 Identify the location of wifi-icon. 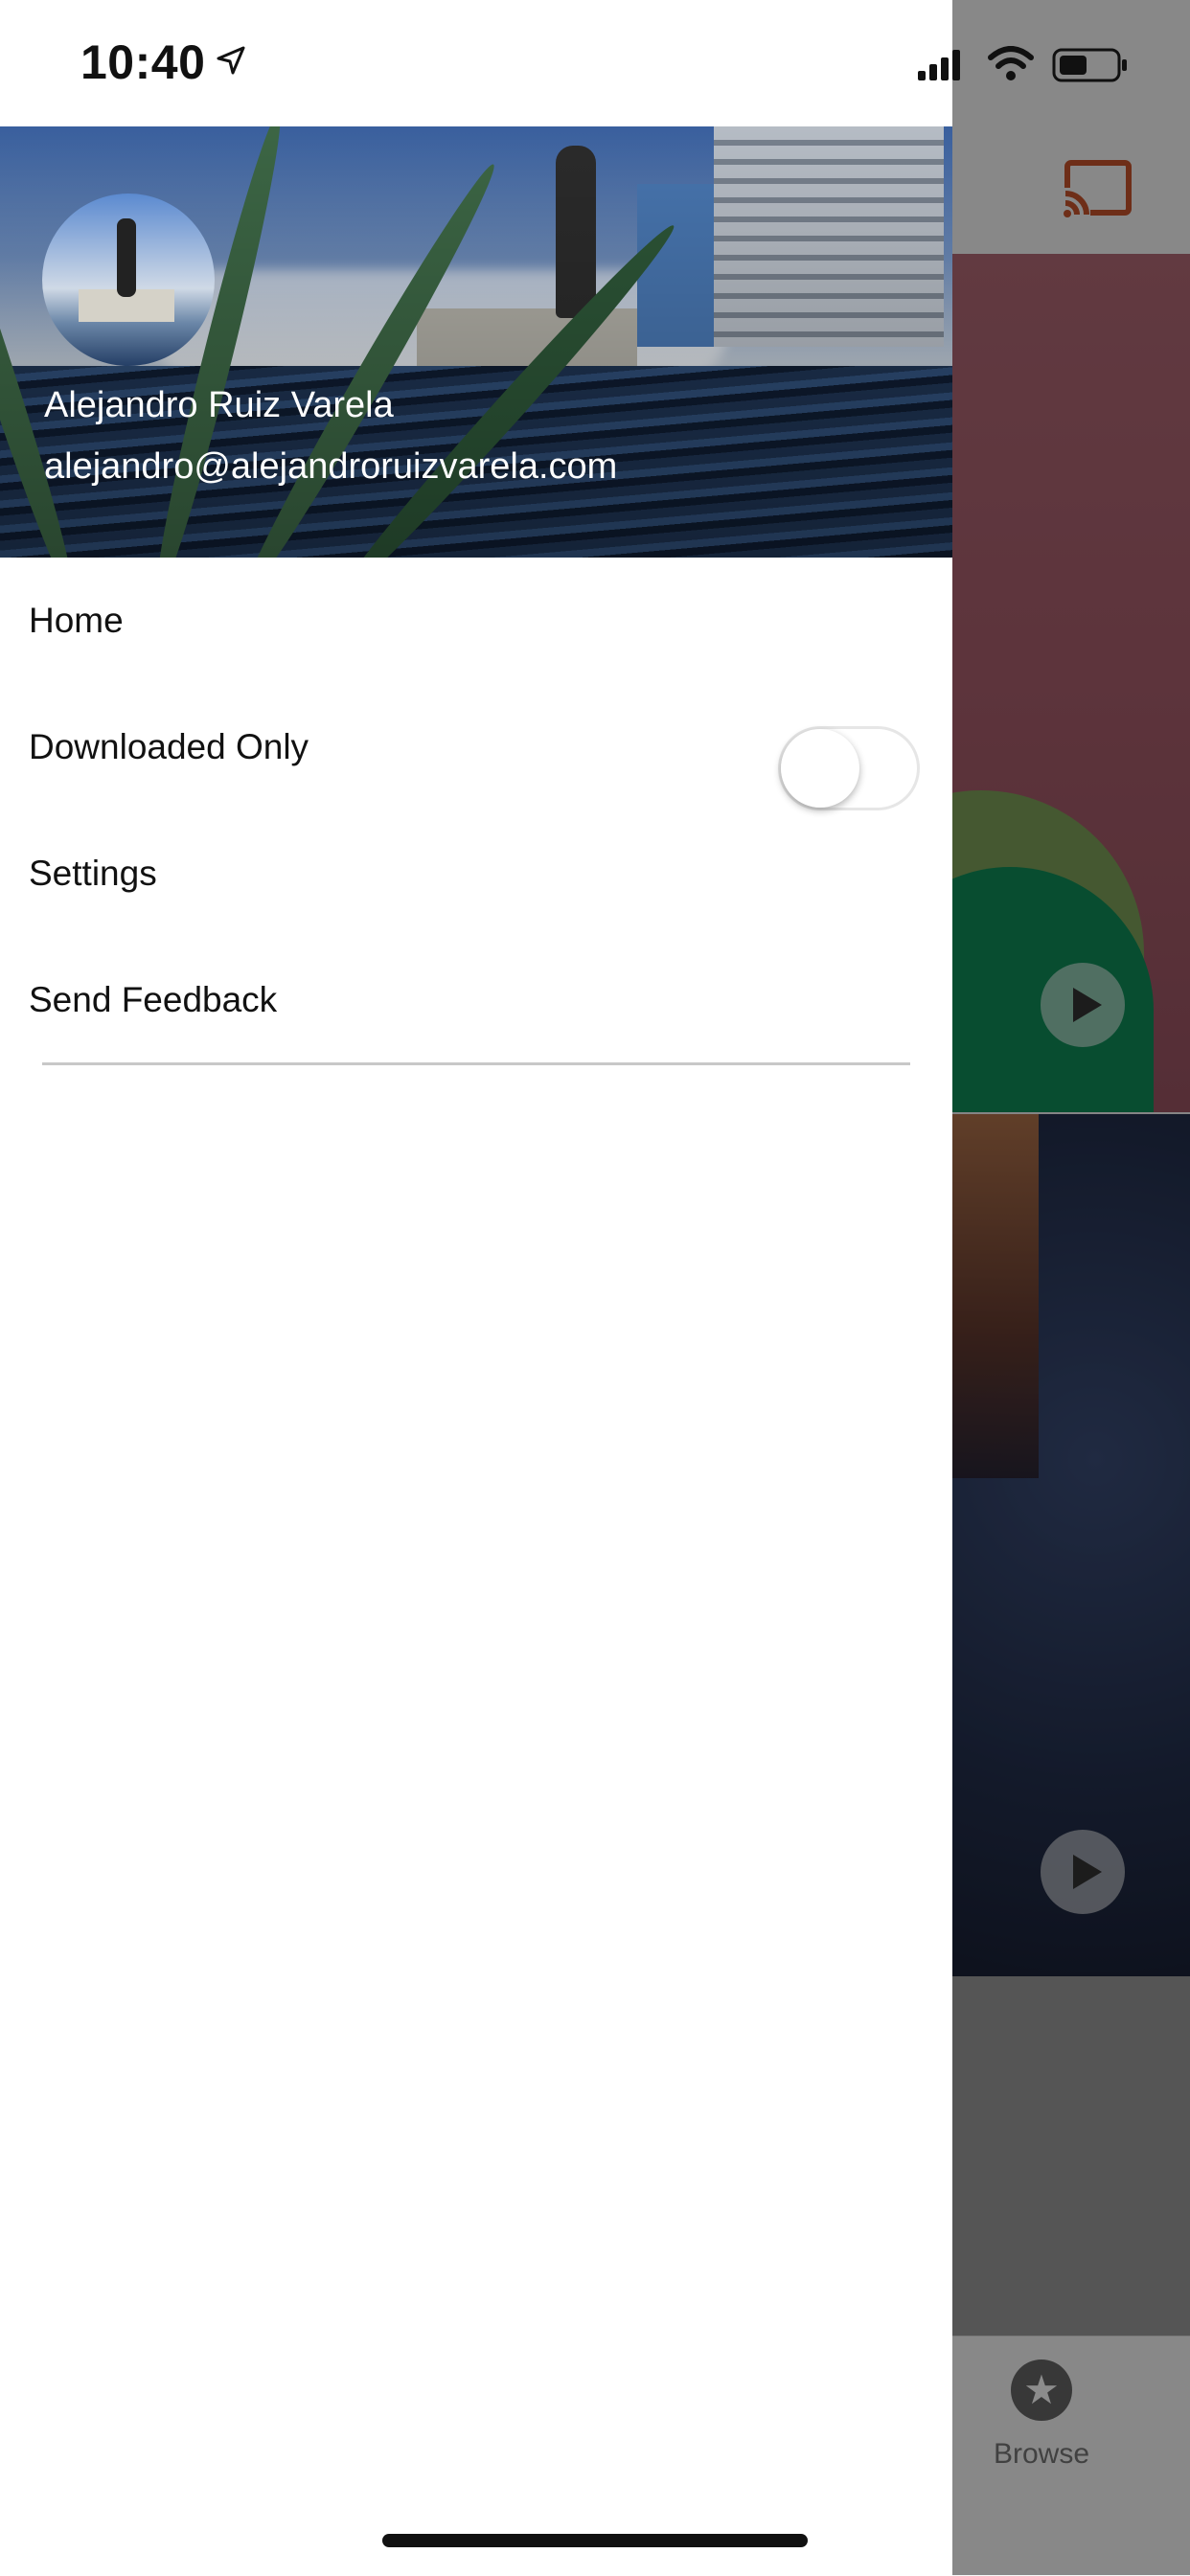
(1011, 63).